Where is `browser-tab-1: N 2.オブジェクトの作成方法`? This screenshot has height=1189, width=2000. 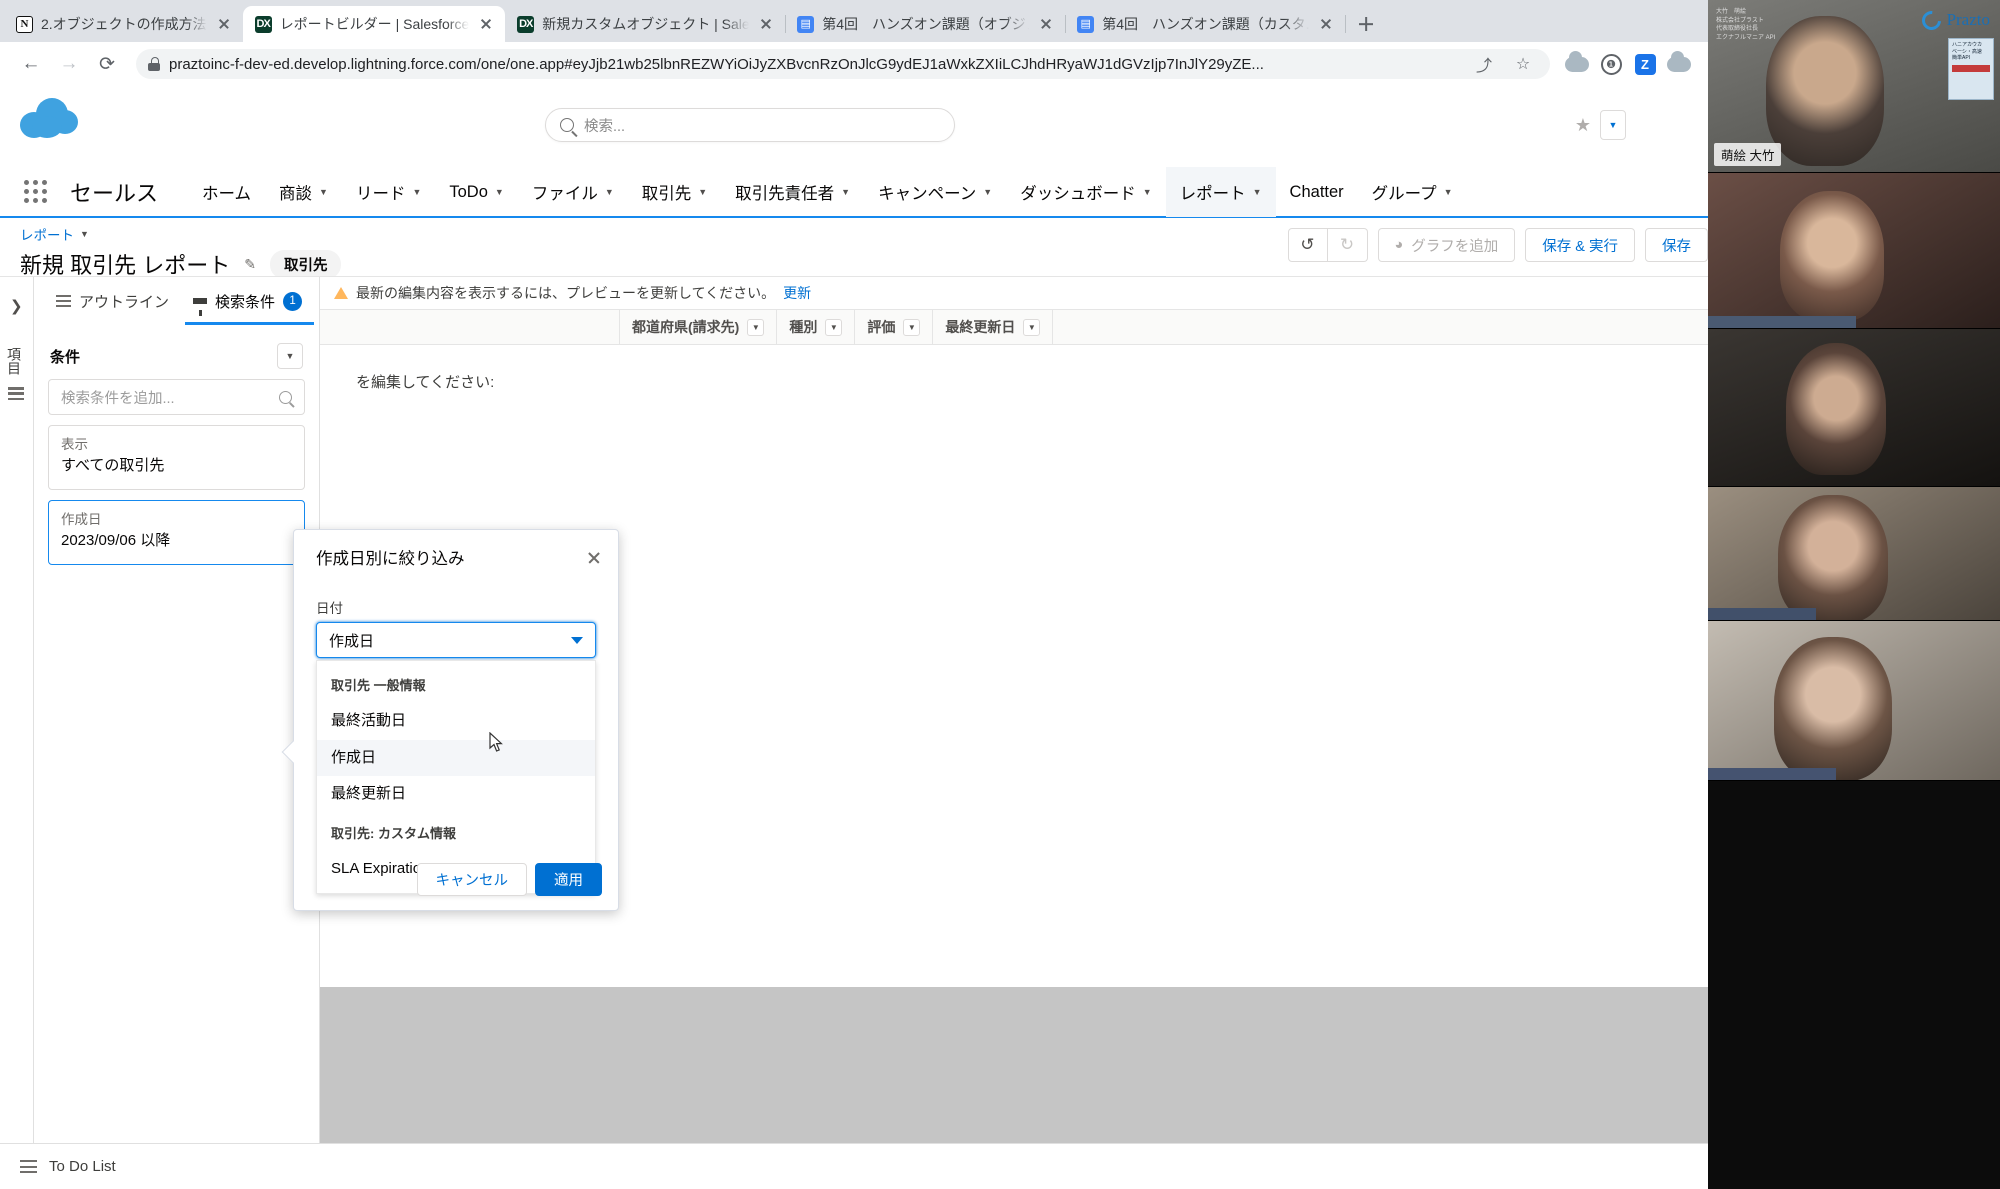
browser-tab-1: N 2.オブジェクトの作成方法 is located at coordinates (124, 24).